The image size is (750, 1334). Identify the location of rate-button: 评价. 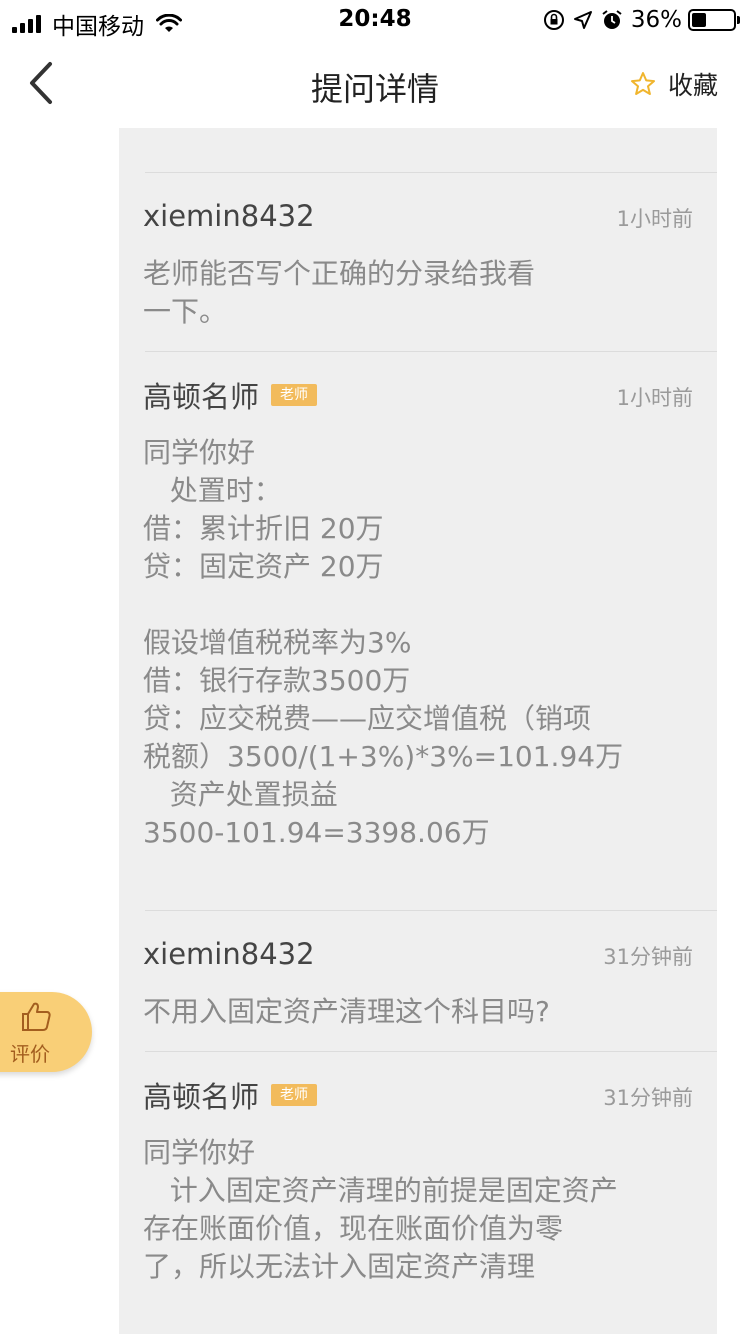
(46, 1032).